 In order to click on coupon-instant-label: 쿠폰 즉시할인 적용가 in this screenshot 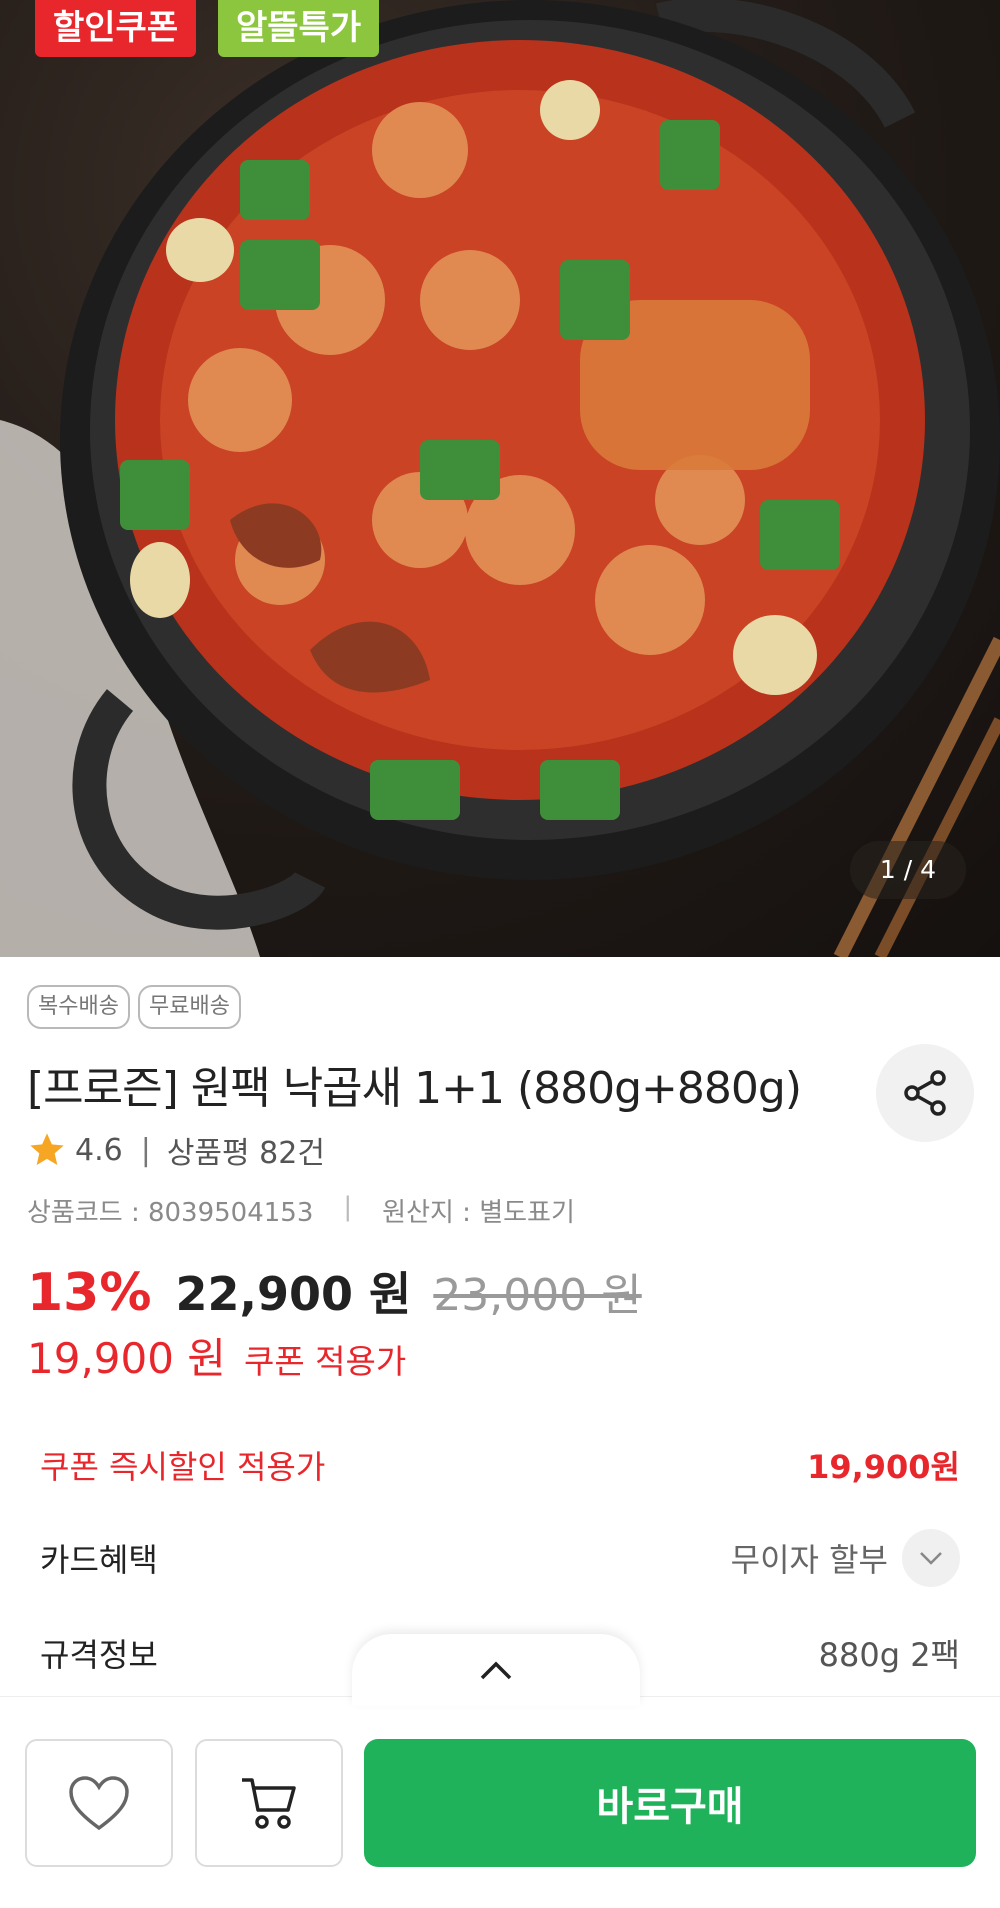, I will do `click(183, 1467)`.